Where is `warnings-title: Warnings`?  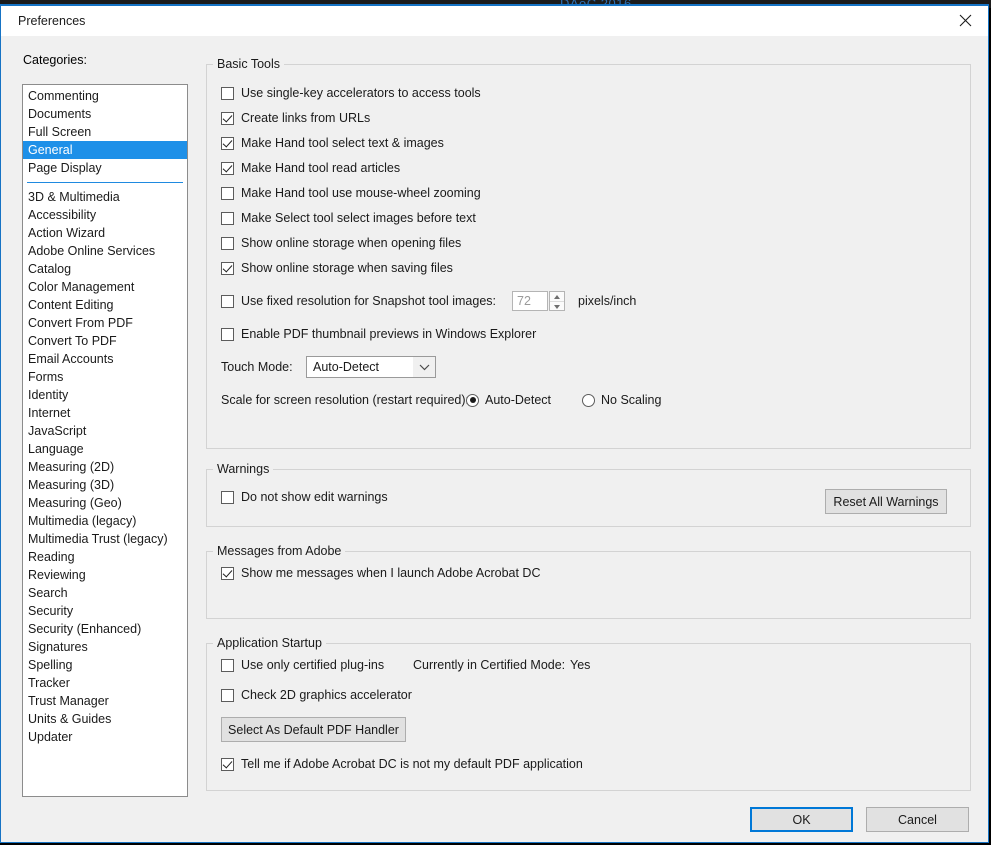
warnings-title: Warnings is located at coordinates (243, 469).